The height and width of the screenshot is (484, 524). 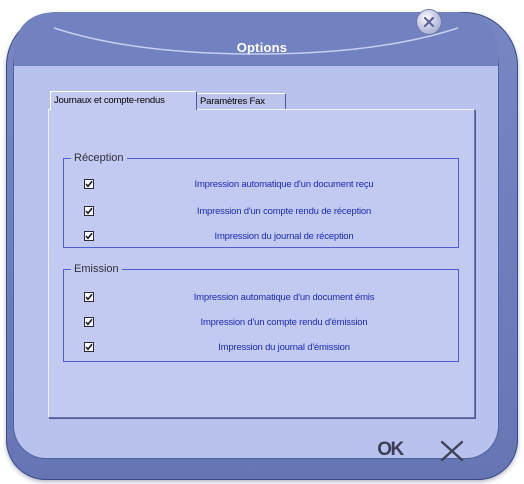 I want to click on checkbox-print-emission-report, so click(x=89, y=322).